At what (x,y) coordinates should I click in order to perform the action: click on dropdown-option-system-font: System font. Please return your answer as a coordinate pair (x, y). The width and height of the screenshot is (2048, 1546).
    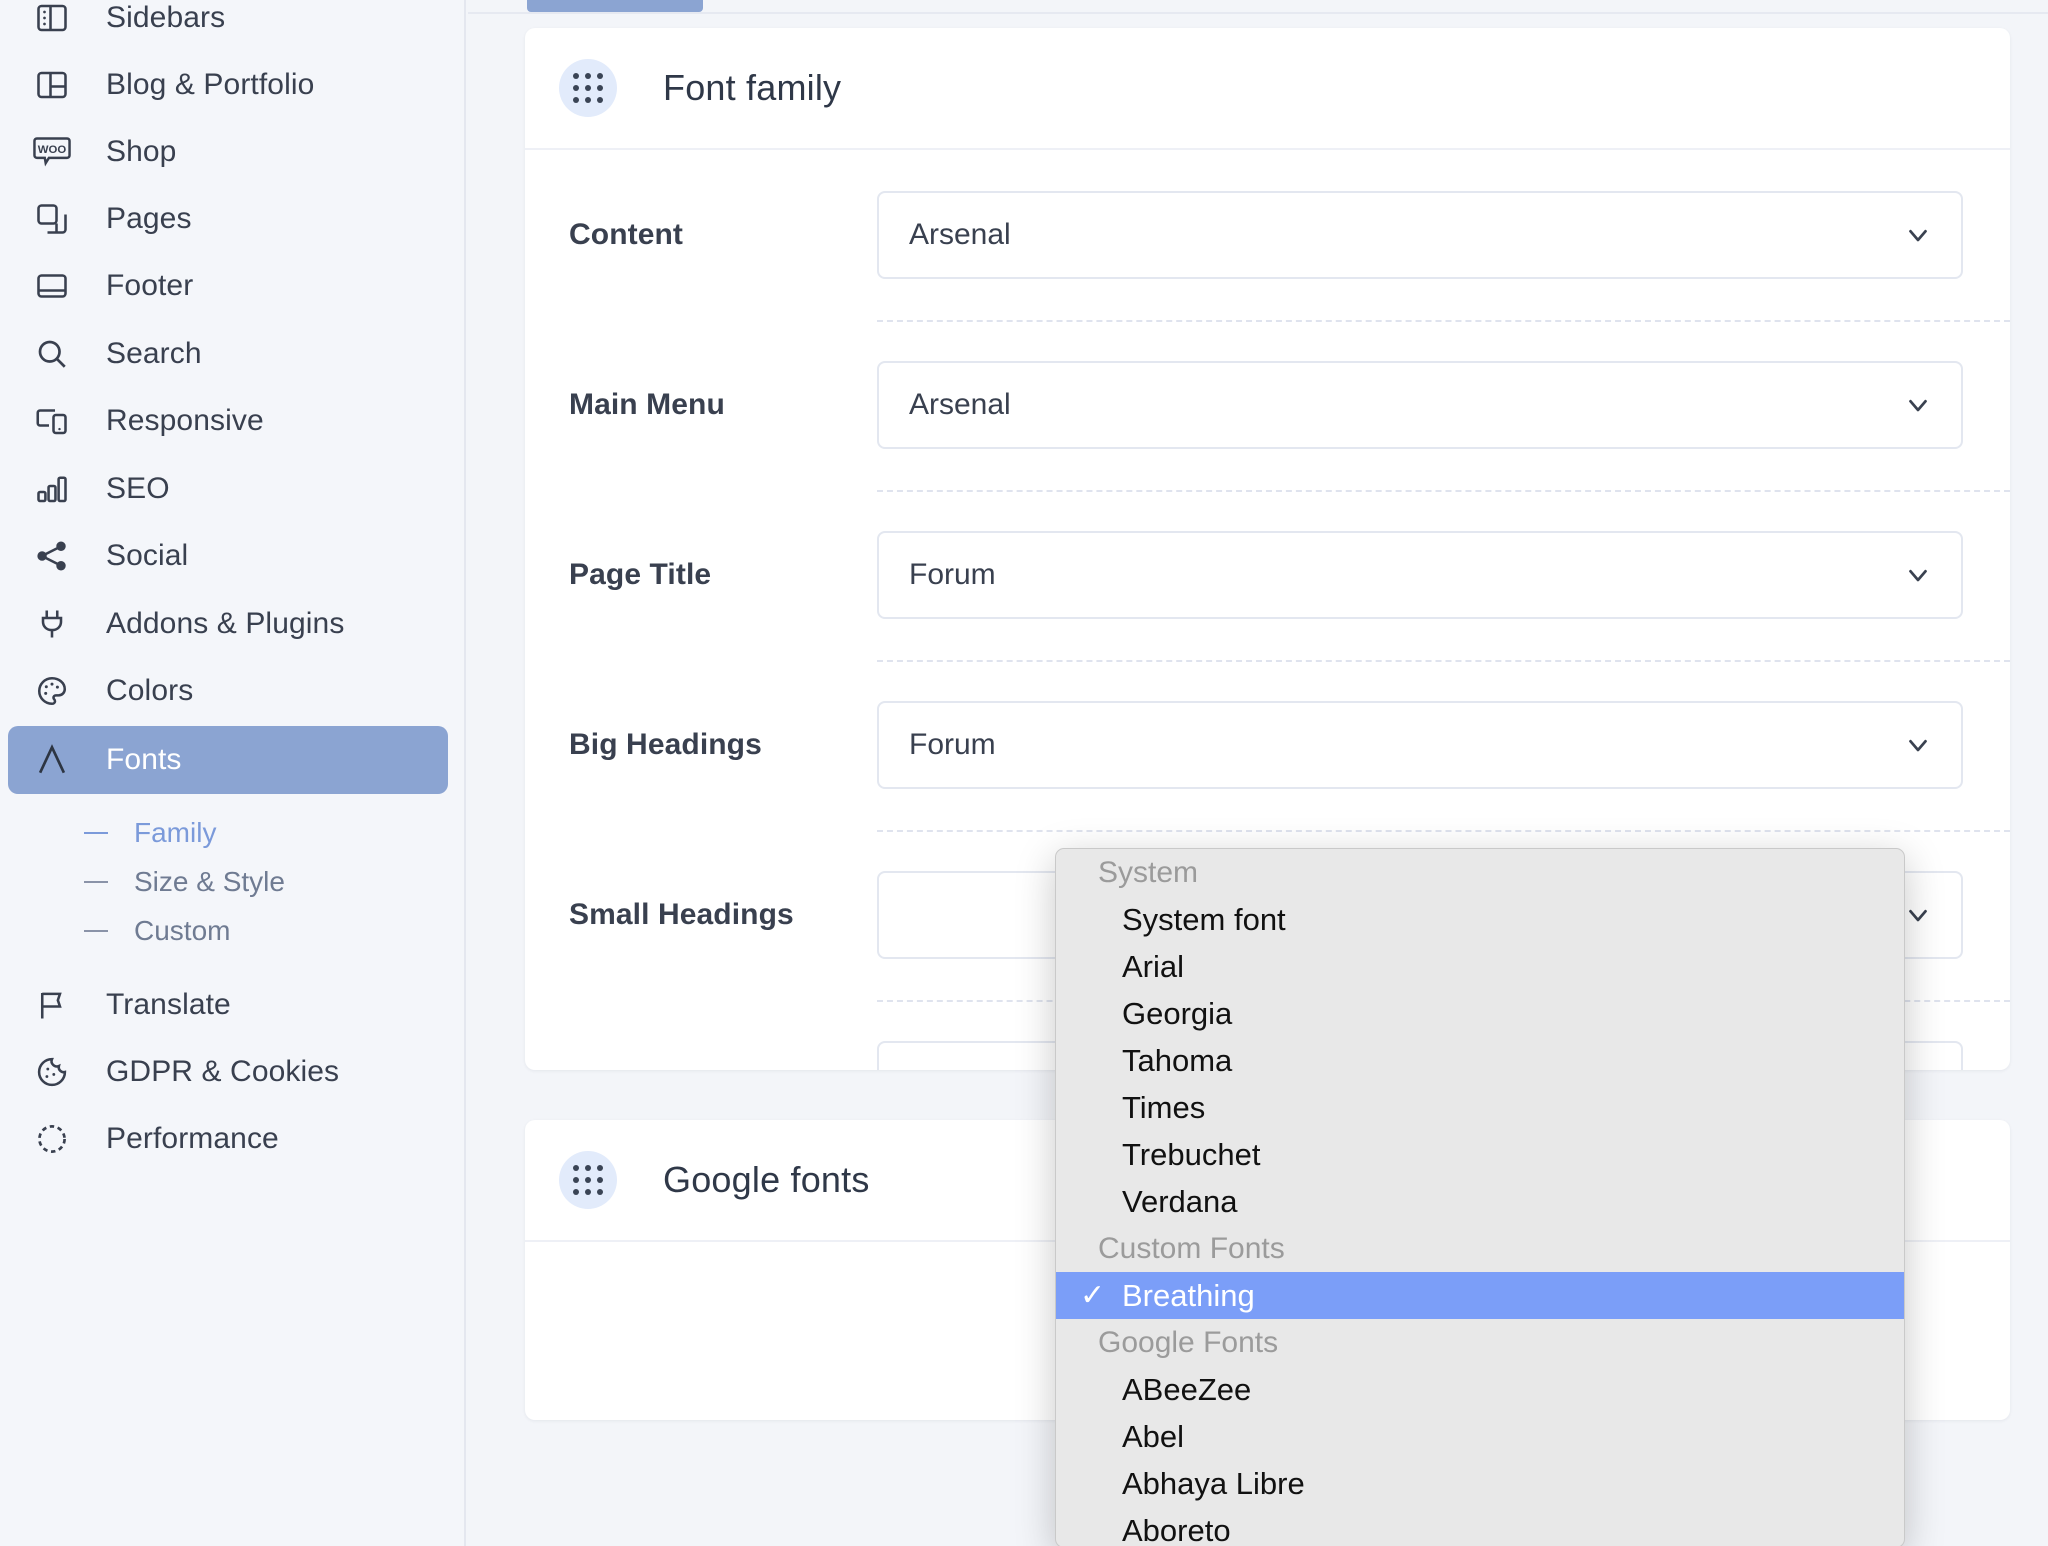
    Looking at the image, I should click on (1480, 919).